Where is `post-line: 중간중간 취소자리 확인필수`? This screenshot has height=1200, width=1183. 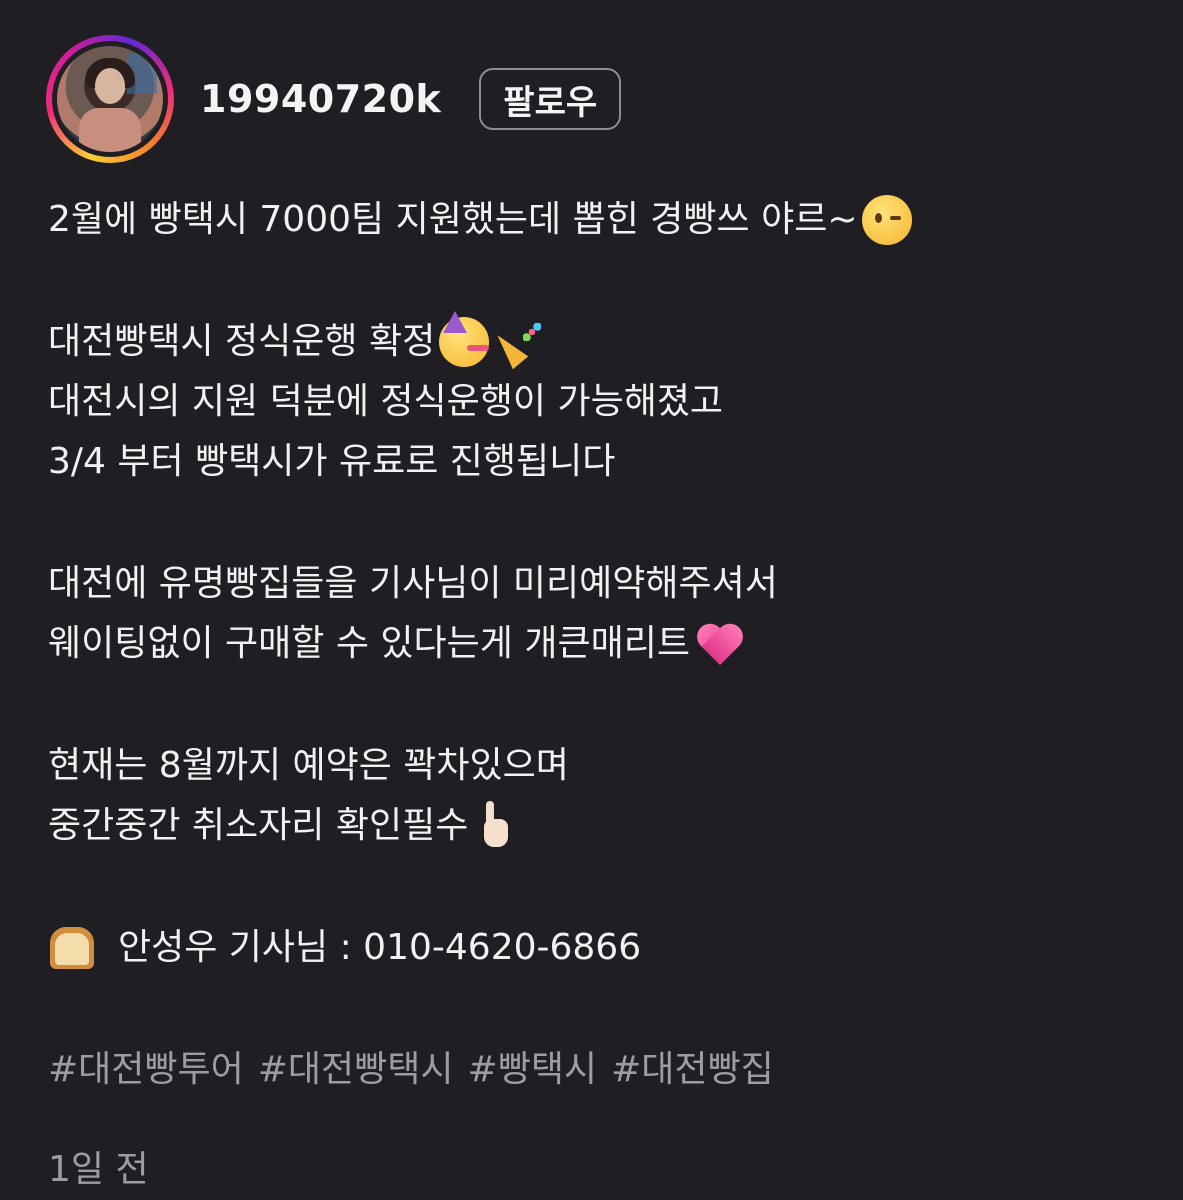 post-line: 중간중간 취소자리 확인필수 is located at coordinates (598, 826).